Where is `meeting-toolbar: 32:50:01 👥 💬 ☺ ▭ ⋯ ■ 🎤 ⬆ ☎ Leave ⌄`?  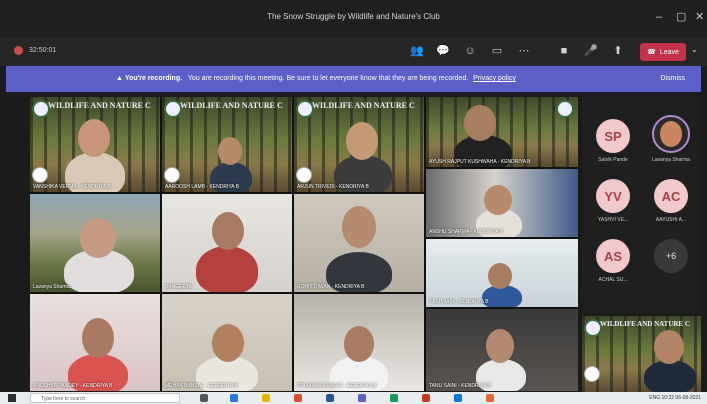 meeting-toolbar: 32:50:01 👥 💬 ☺ ▭ ⋯ ■ 🎤 ⬆ ☎ Leave ⌄ is located at coordinates (353, 52).